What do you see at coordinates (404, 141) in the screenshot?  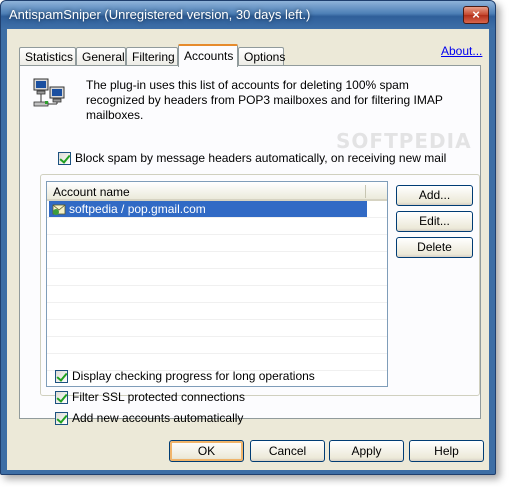 I see `softpedia-watermark: SOFTPEDIA` at bounding box center [404, 141].